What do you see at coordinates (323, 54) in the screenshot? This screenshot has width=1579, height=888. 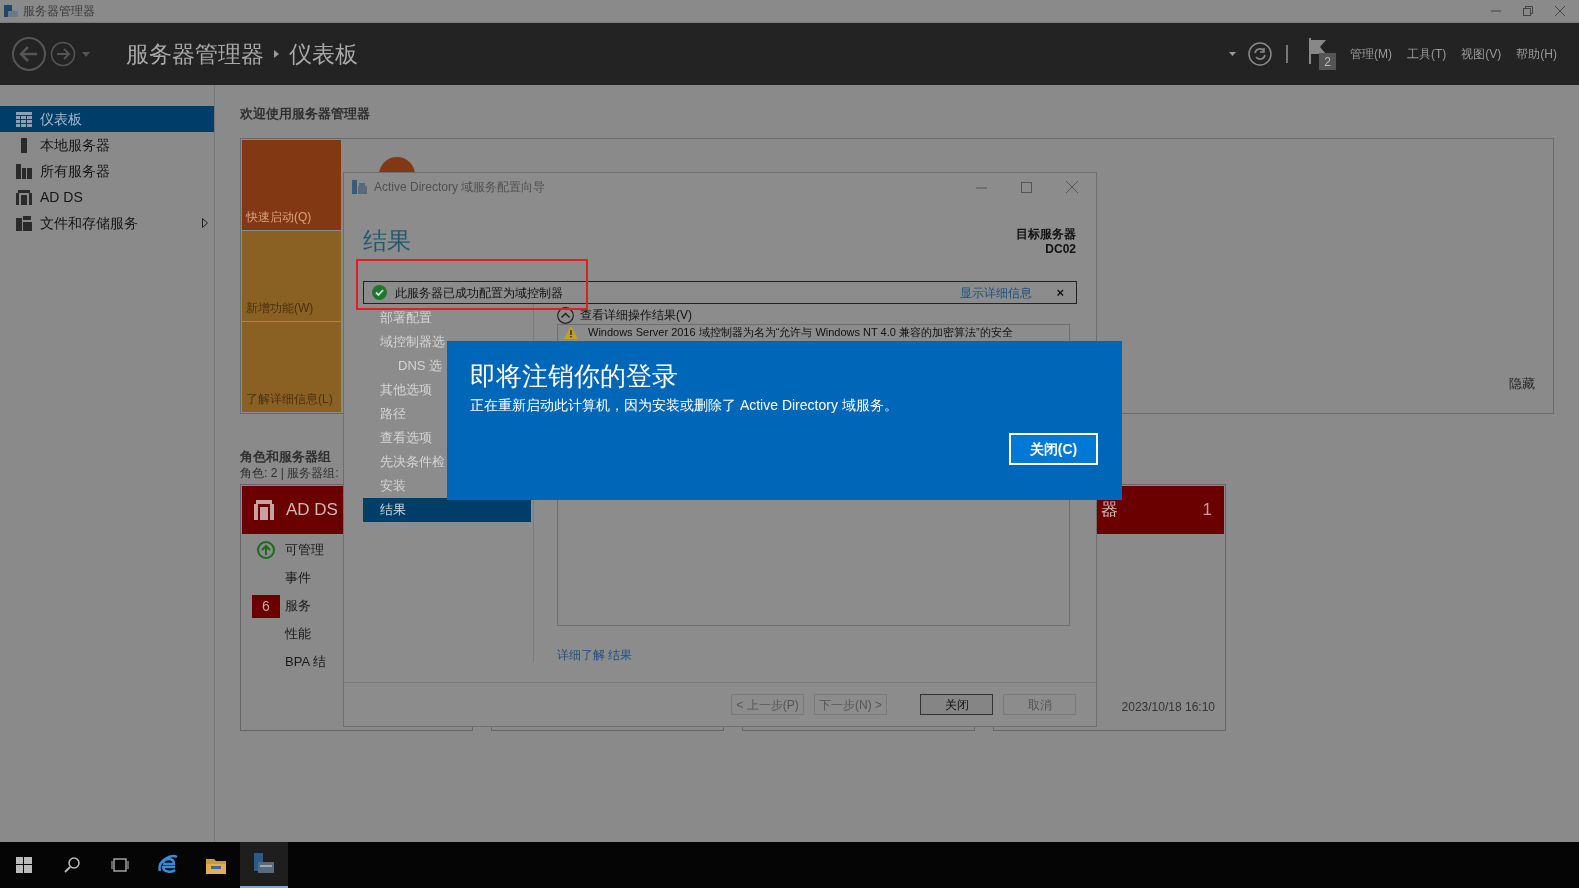 I see `breadcrumb-item: 仪表板` at bounding box center [323, 54].